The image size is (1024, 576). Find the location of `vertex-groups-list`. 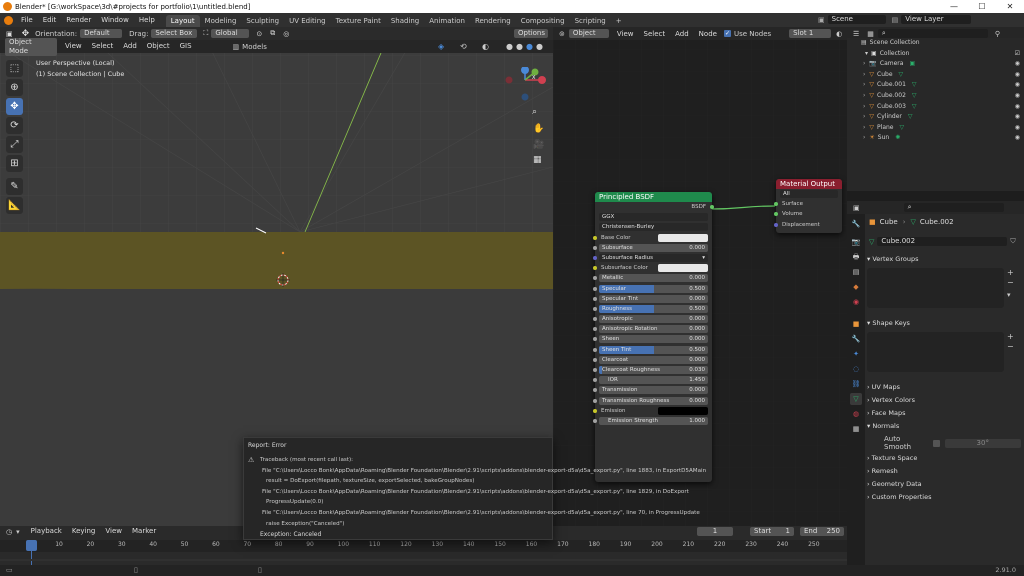

vertex-groups-list is located at coordinates (935, 288).